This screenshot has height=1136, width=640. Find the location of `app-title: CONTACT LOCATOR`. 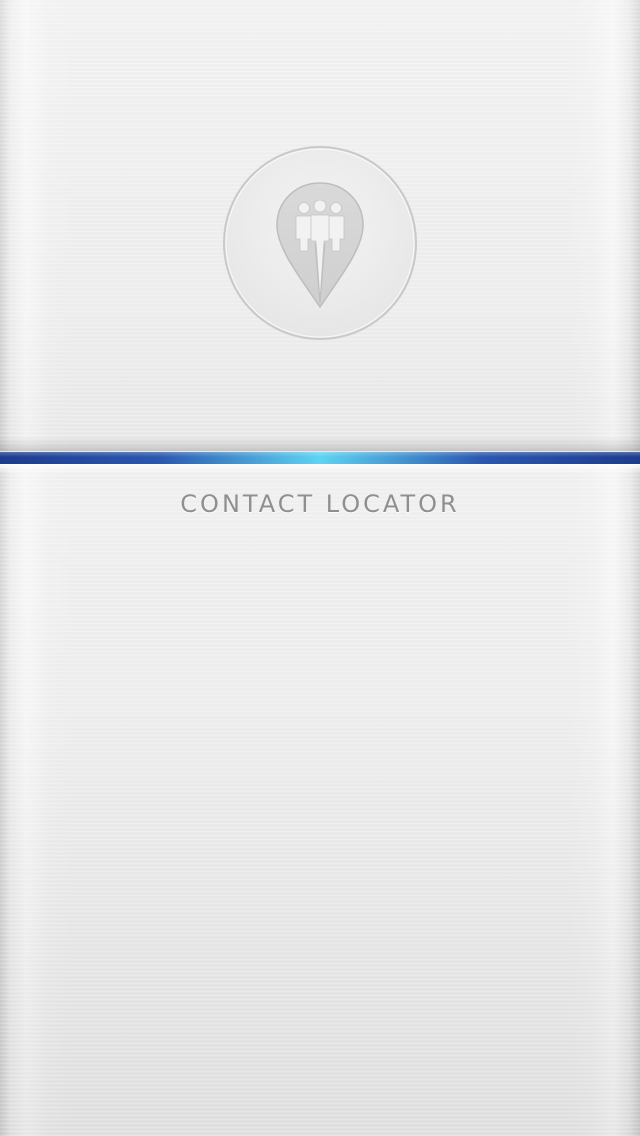

app-title: CONTACT LOCATOR is located at coordinates (320, 504).